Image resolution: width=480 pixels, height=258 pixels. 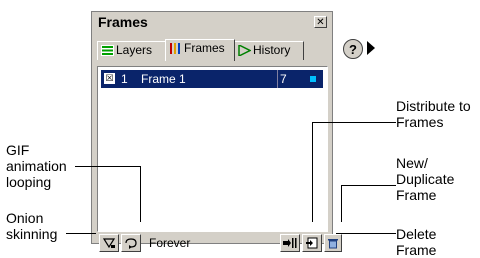 What do you see at coordinates (32, 226) in the screenshot?
I see `callout-onion: Onion skinning` at bounding box center [32, 226].